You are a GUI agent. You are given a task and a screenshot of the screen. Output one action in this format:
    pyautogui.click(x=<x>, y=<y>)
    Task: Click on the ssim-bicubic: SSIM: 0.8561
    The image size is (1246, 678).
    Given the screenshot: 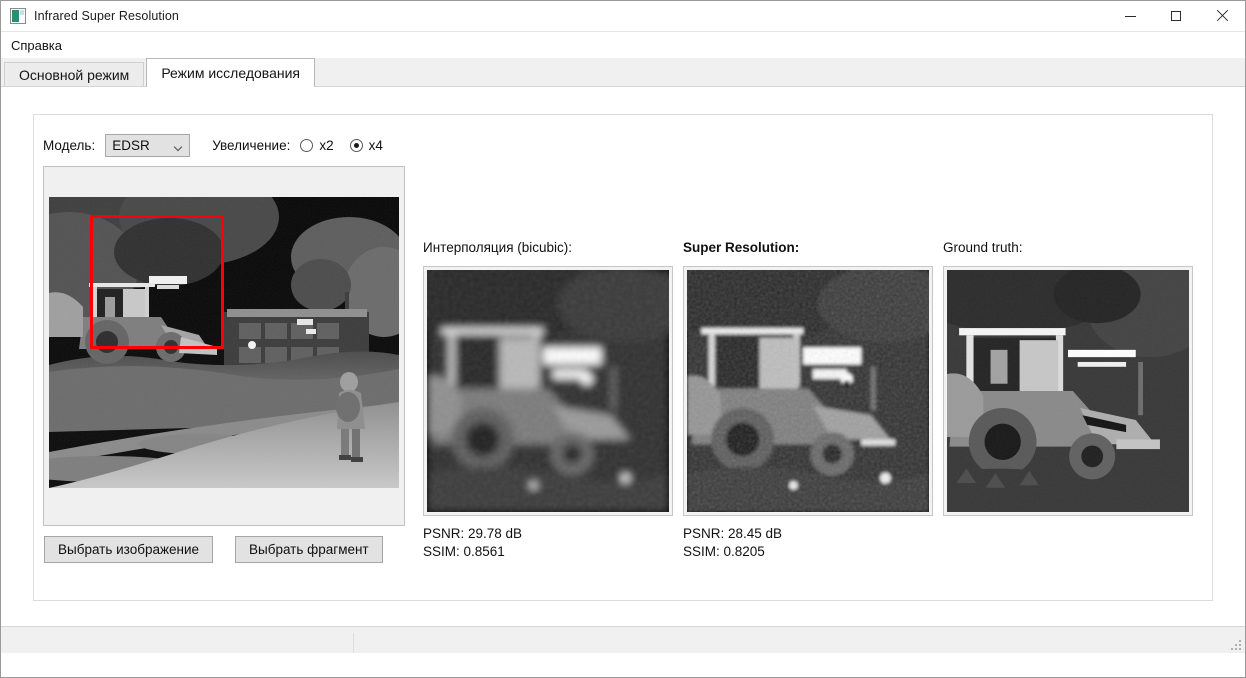 What is the action you would take?
    pyautogui.click(x=464, y=551)
    